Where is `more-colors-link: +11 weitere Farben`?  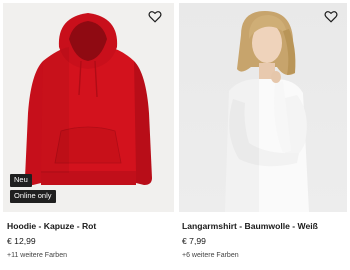 more-colors-link: +11 weitere Farben is located at coordinates (37, 255).